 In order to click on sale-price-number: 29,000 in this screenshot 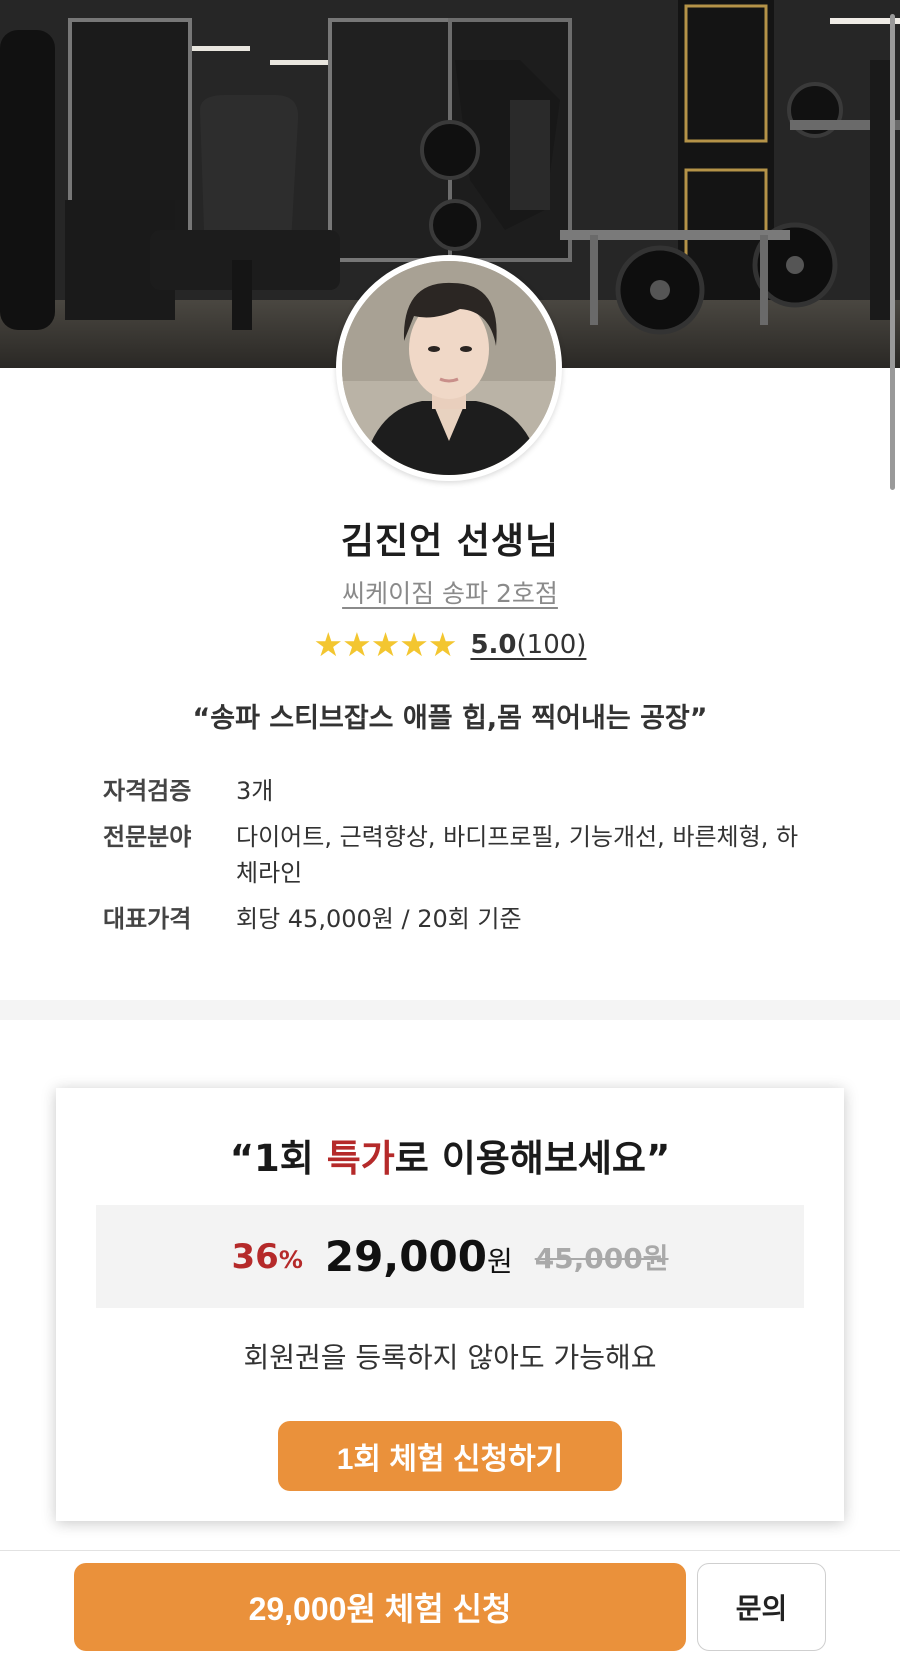, I will do `click(405, 1256)`.